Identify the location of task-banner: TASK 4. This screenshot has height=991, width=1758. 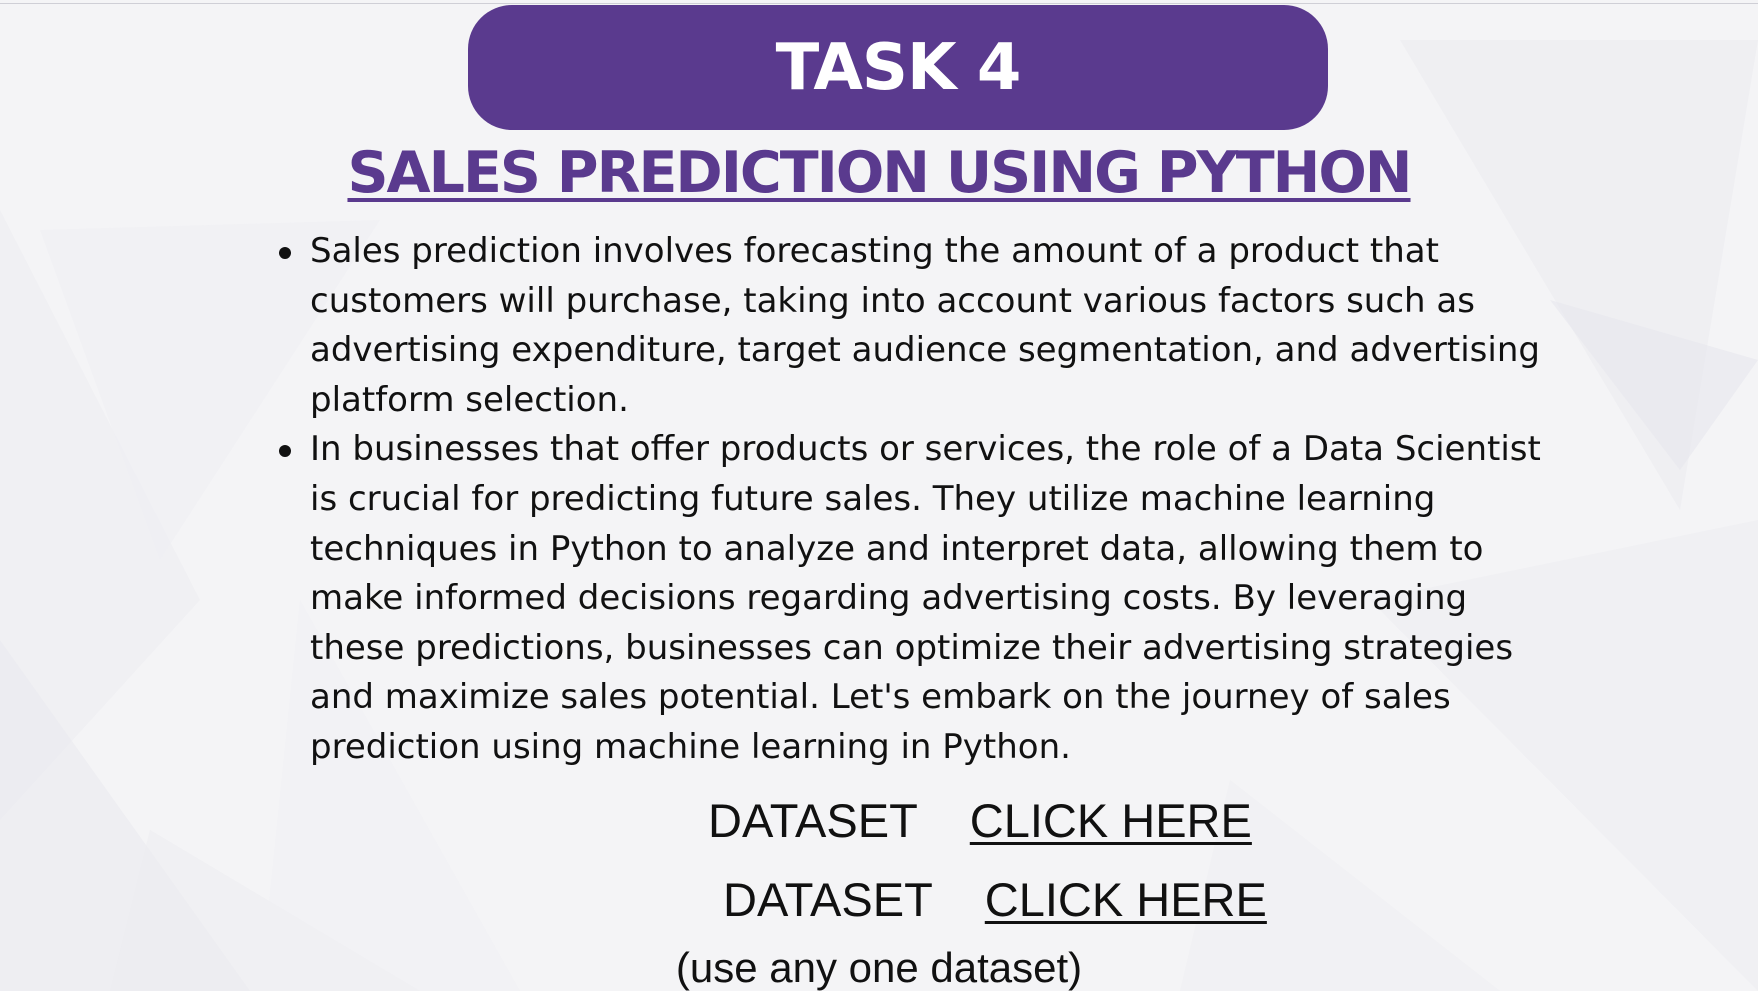
(898, 67).